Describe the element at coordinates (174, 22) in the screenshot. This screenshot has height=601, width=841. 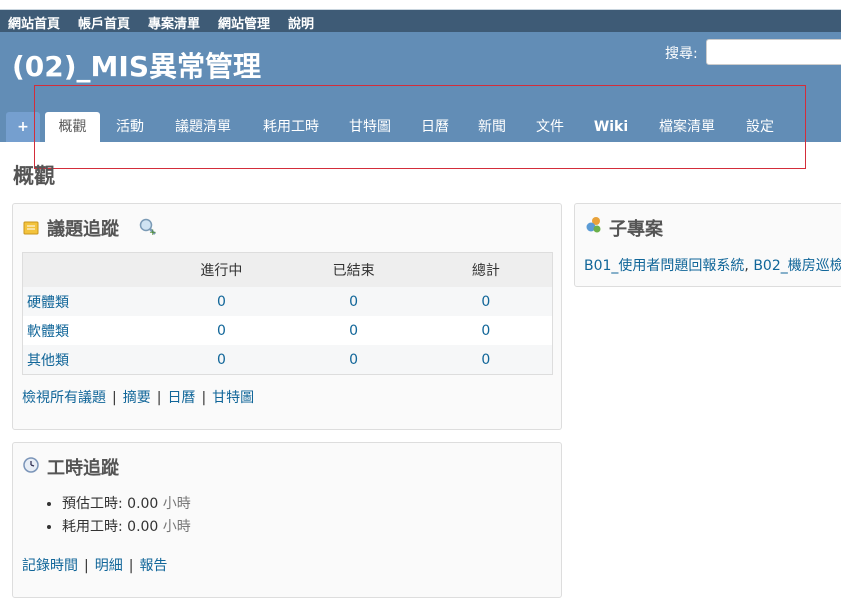
I see `top-menu-projects: 專案清單` at that location.